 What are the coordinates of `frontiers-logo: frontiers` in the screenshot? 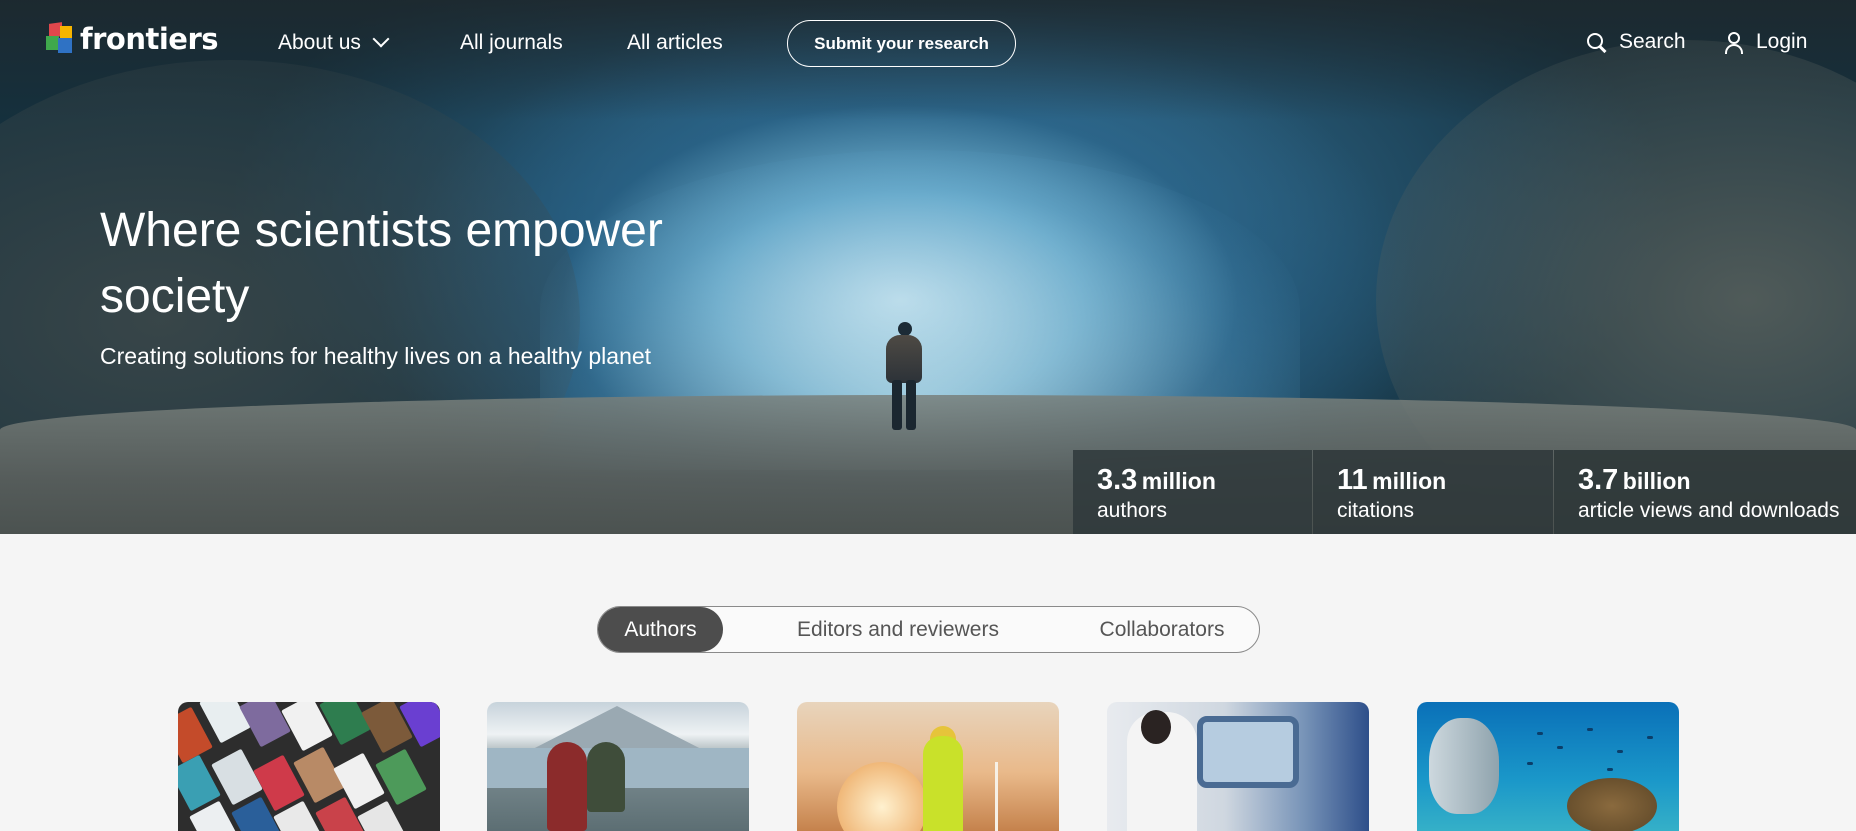 It's located at (132, 39).